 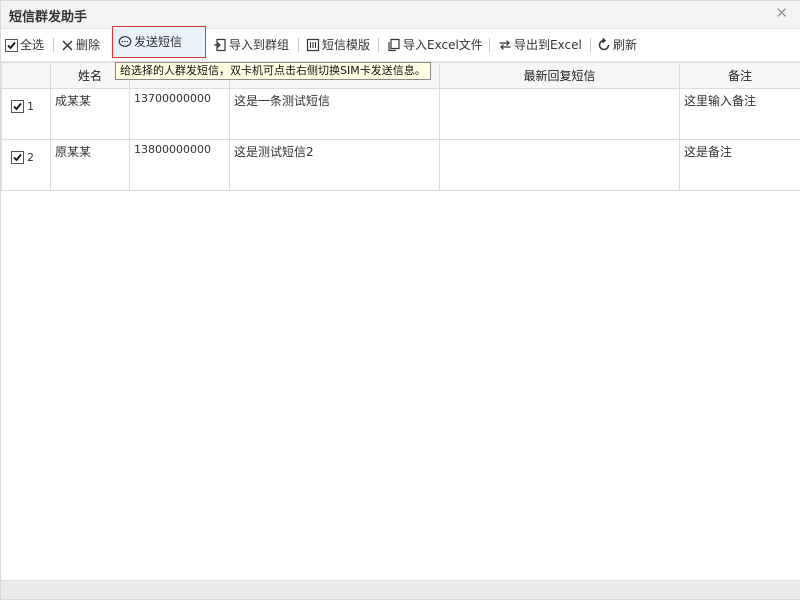 What do you see at coordinates (180, 165) in the screenshot?
I see `phone-cell: 13800000000` at bounding box center [180, 165].